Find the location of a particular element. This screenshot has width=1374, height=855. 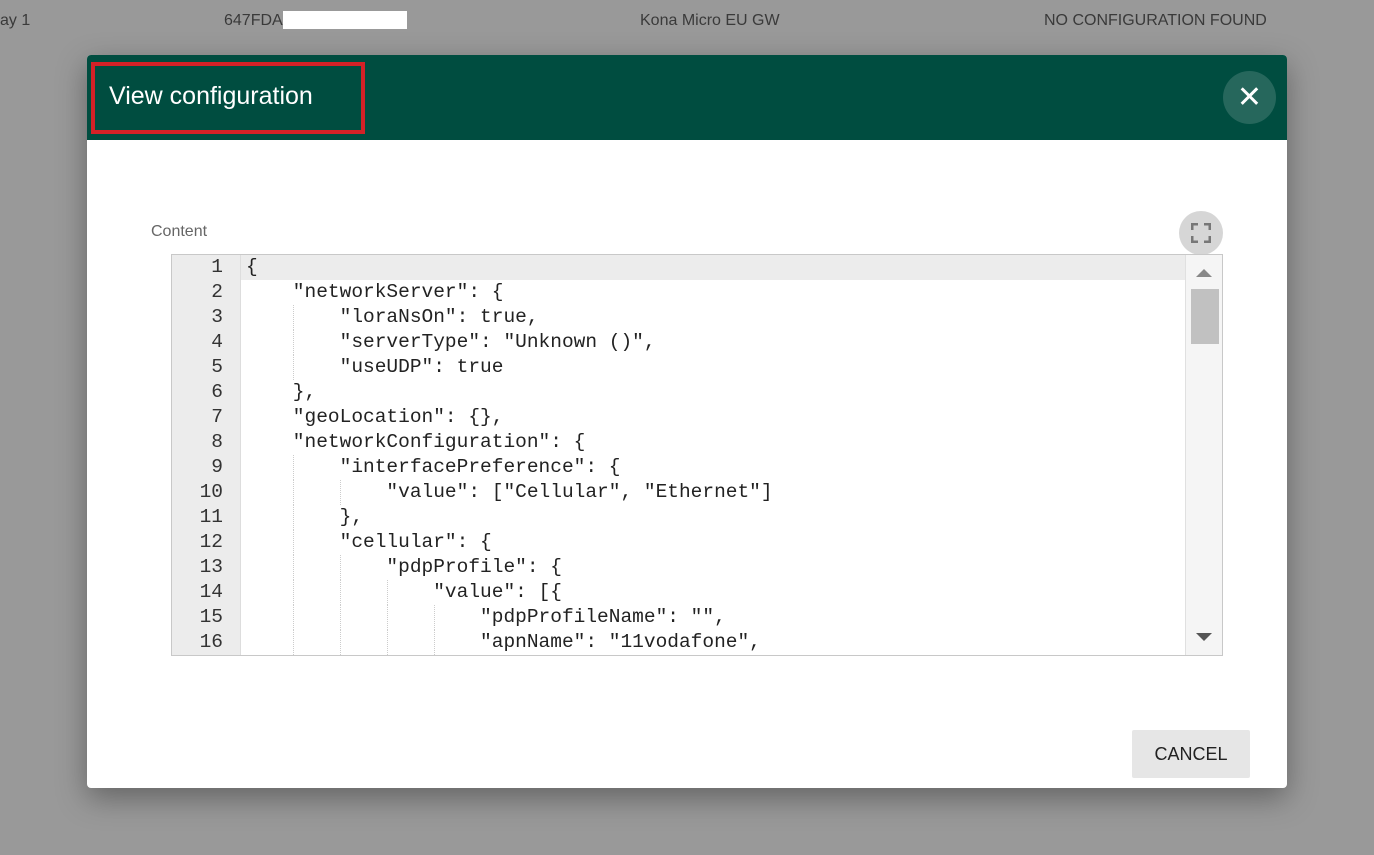

line-number: 7 is located at coordinates (217, 417).